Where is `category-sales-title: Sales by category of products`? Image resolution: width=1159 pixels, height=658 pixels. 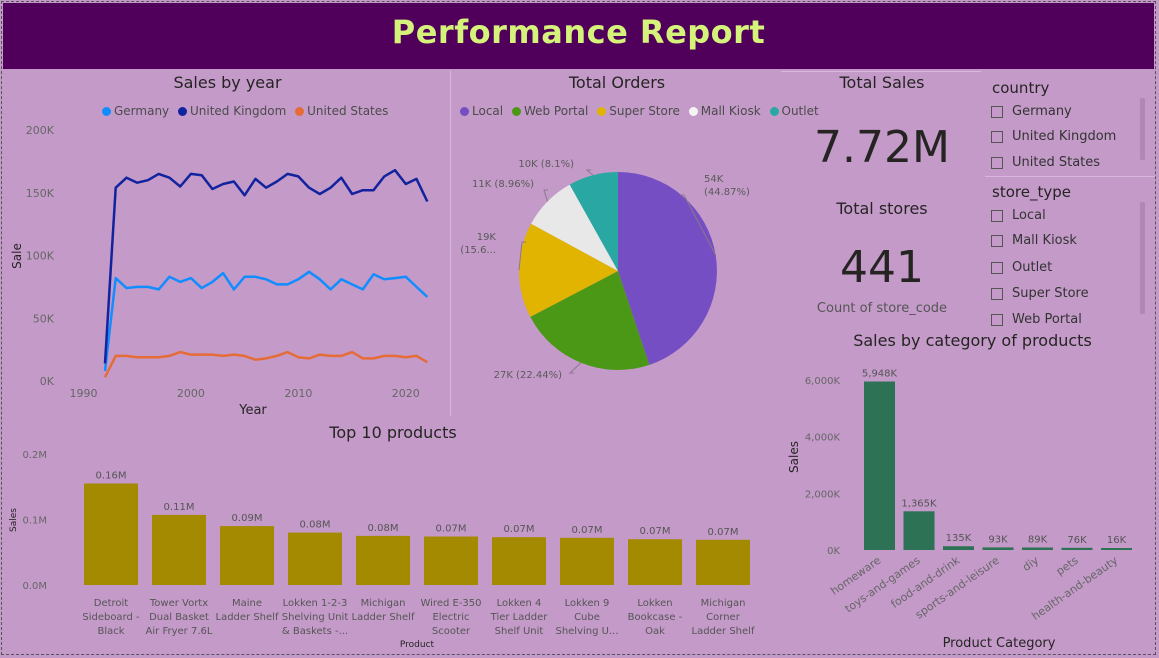
category-sales-title: Sales by category of products is located at coordinates (972, 340).